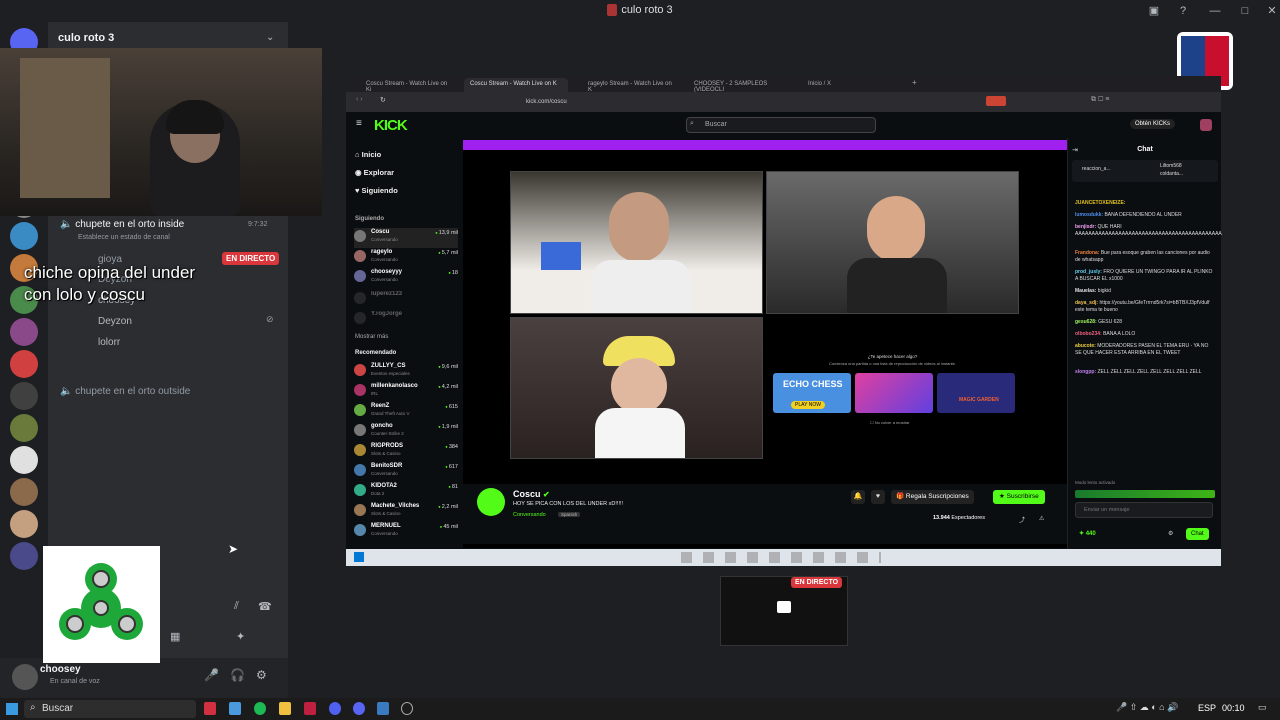  I want to click on recommended-channel: millenkanolasco IRL 4,2 mil, so click(406, 392).